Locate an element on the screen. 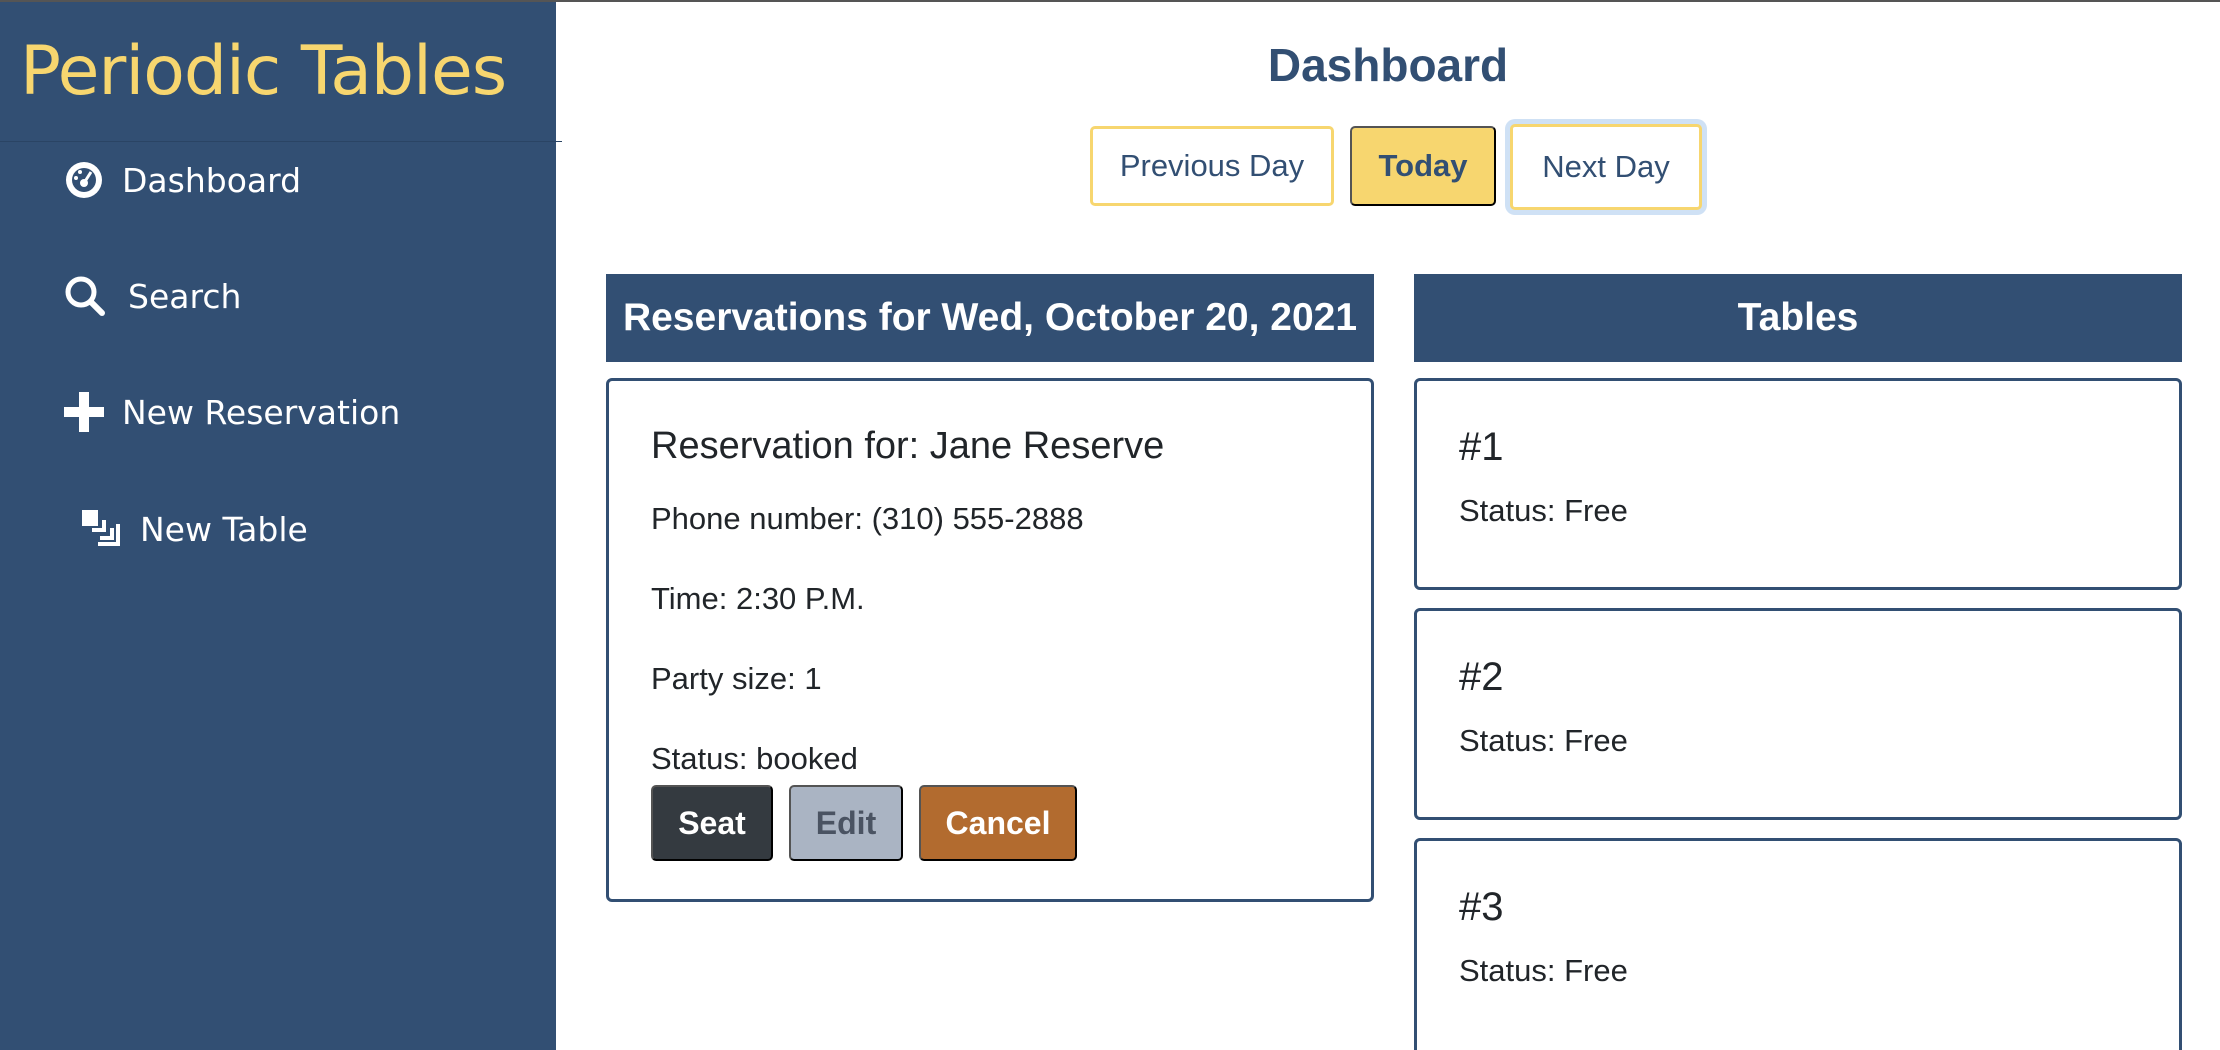 Image resolution: width=2220 pixels, height=1050 pixels. table-name: #2 is located at coordinates (1481, 677).